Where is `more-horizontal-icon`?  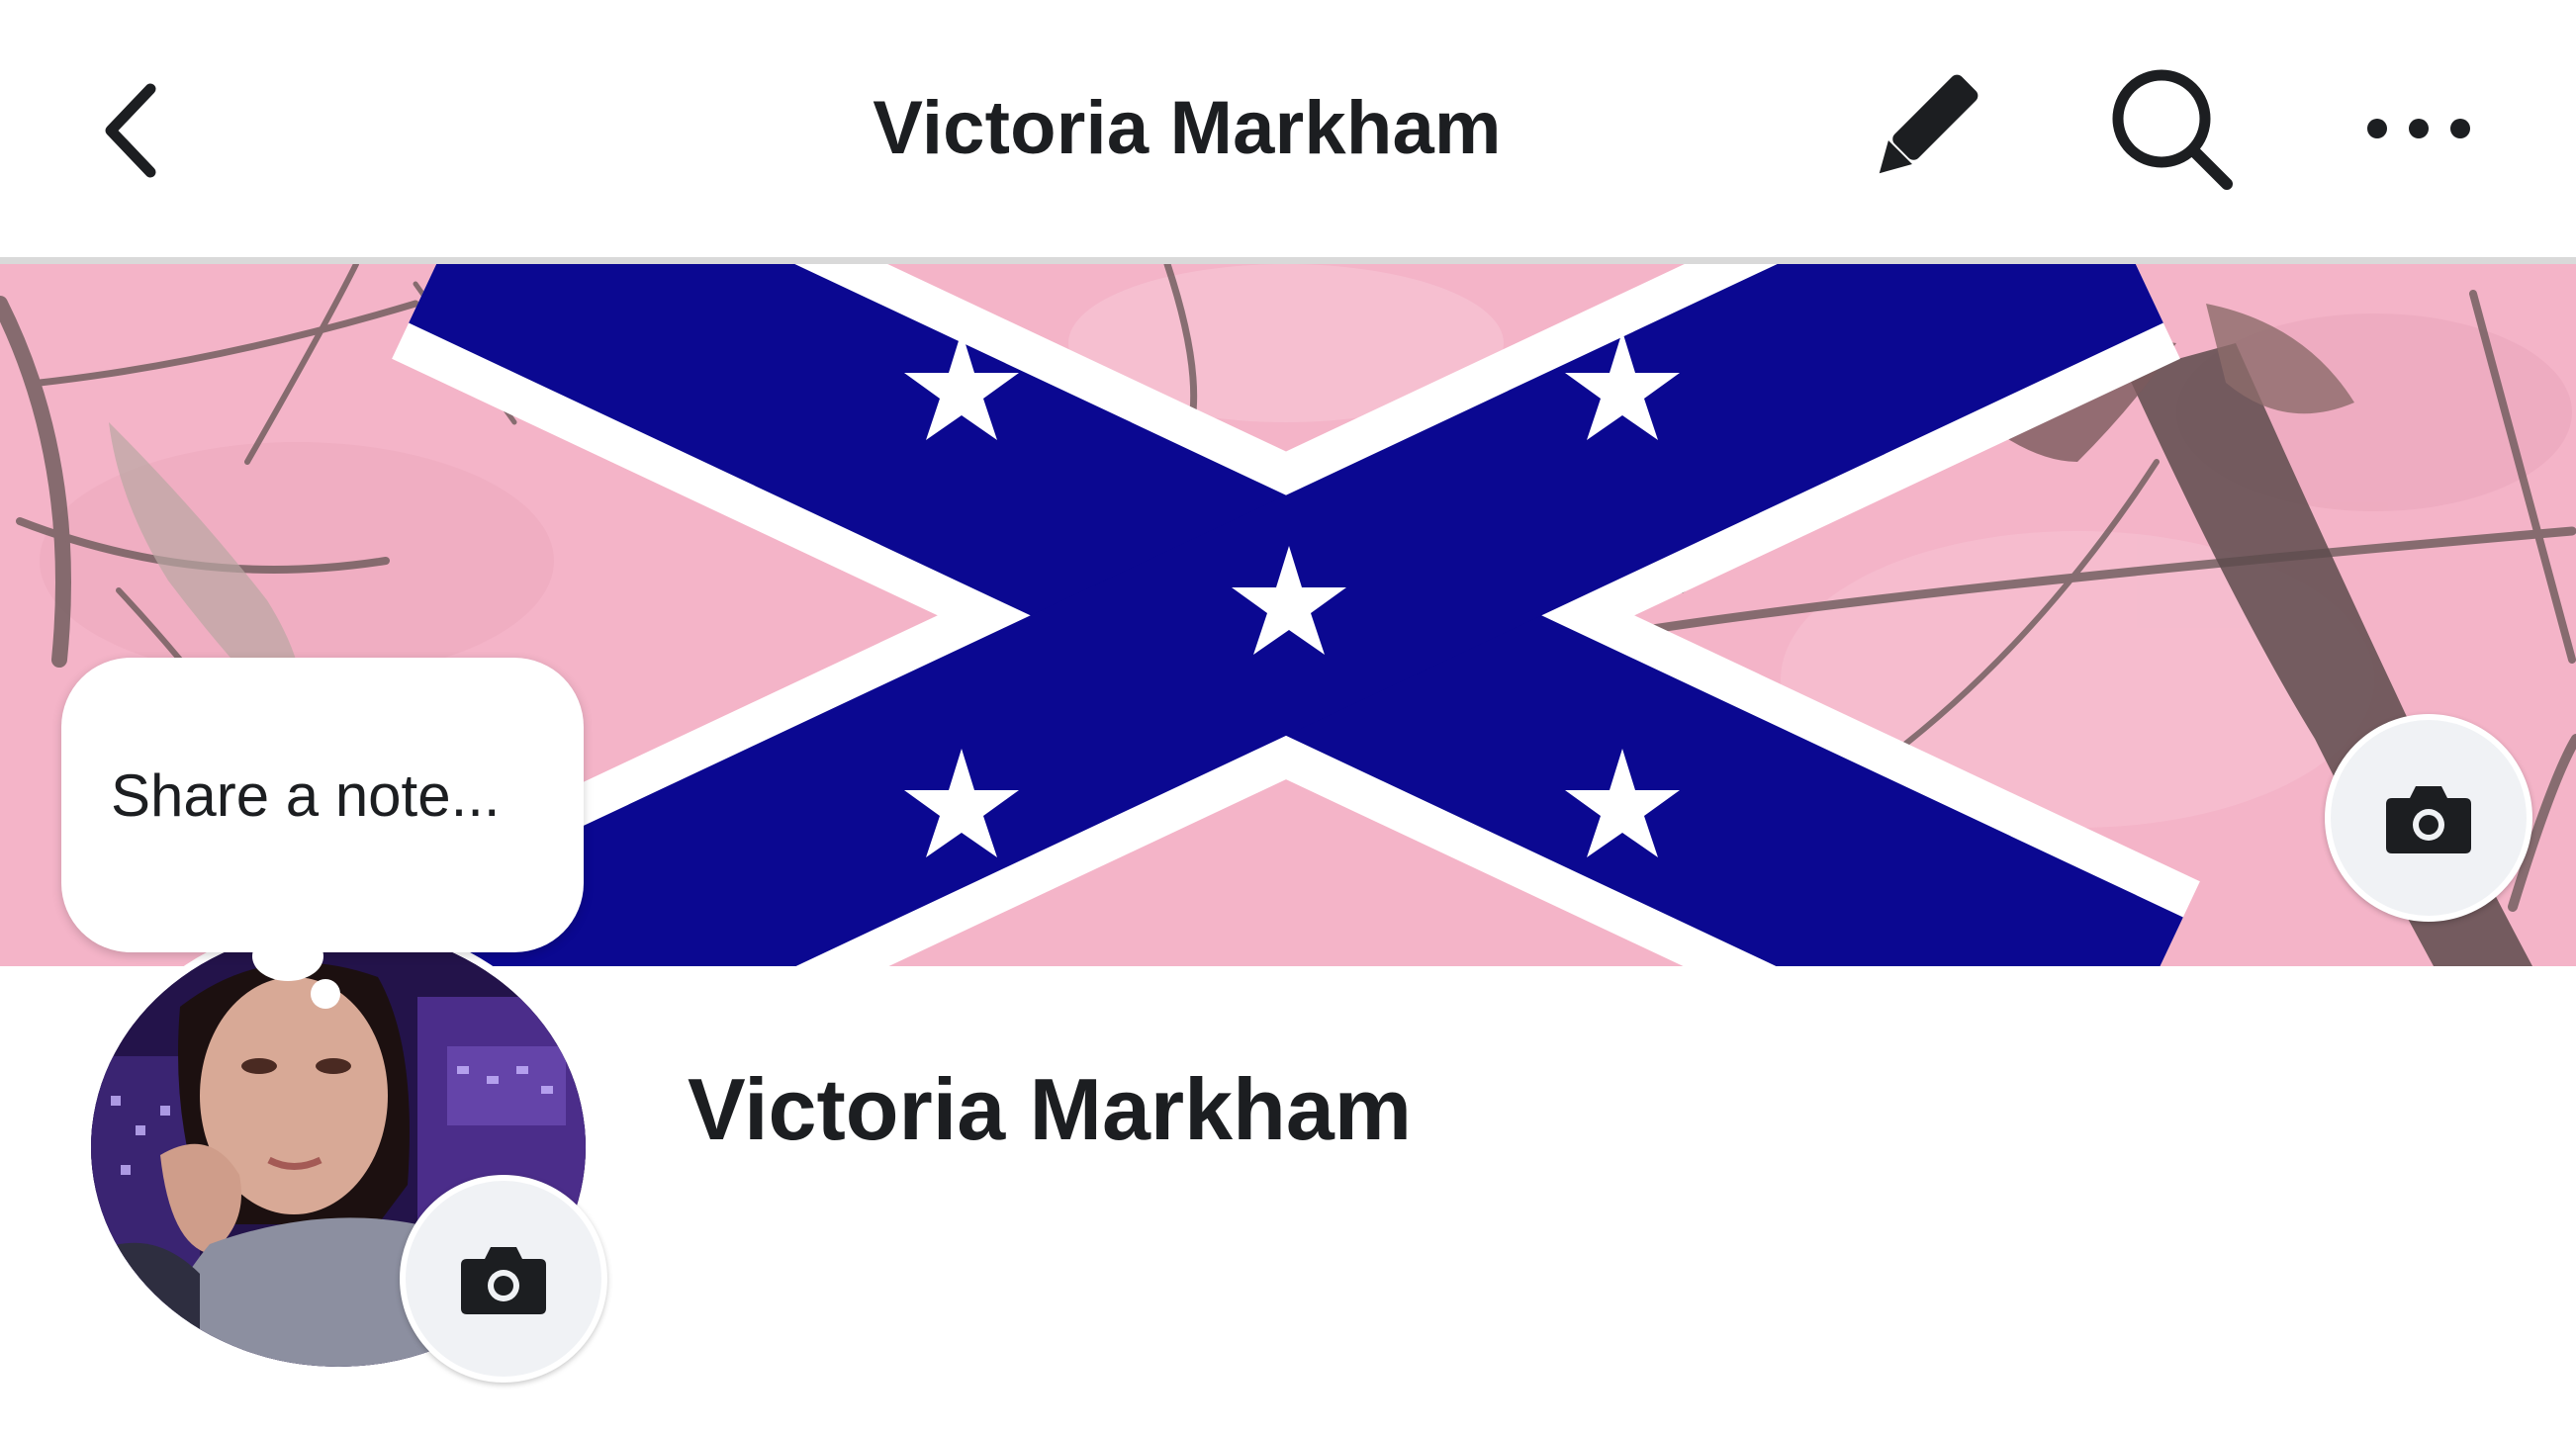 more-horizontal-icon is located at coordinates (2418, 128).